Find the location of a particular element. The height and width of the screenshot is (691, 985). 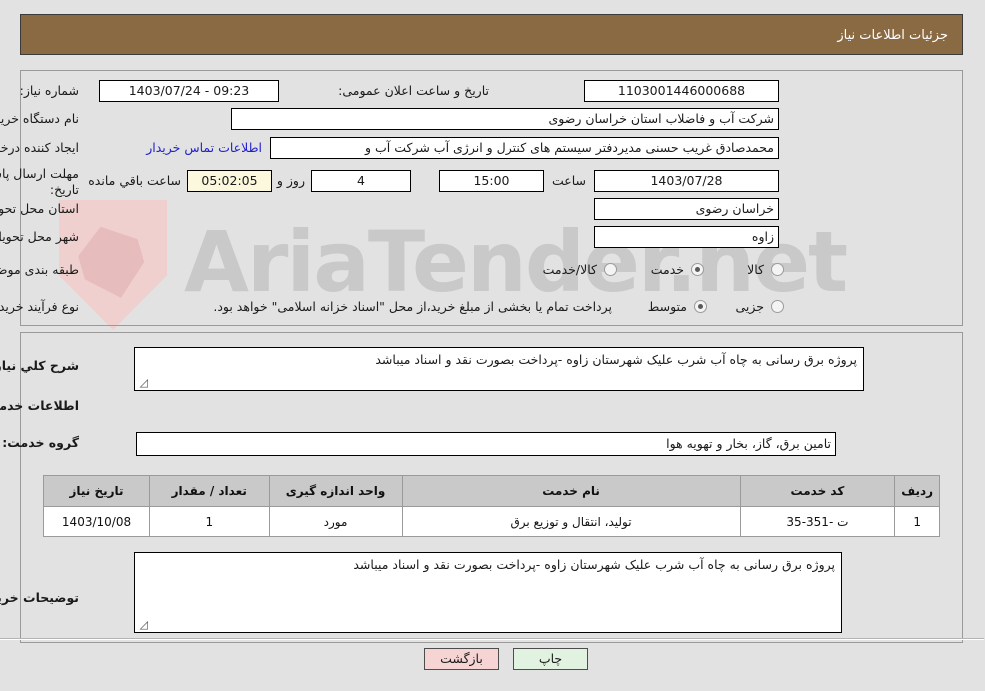

buyer-contact-link: اطلاعات تماس خریدار is located at coordinates (205, 147).